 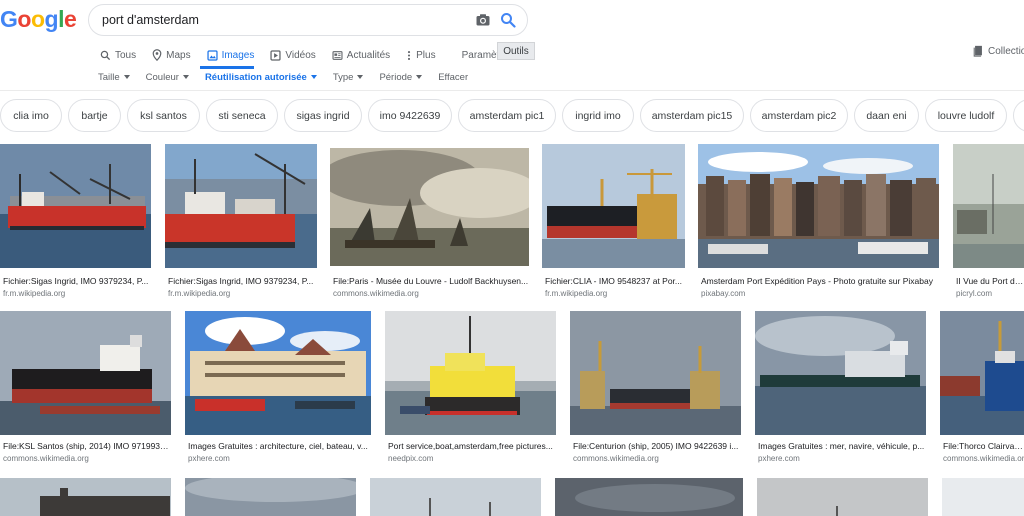 I want to click on active-tab-indicator, so click(x=227, y=67).